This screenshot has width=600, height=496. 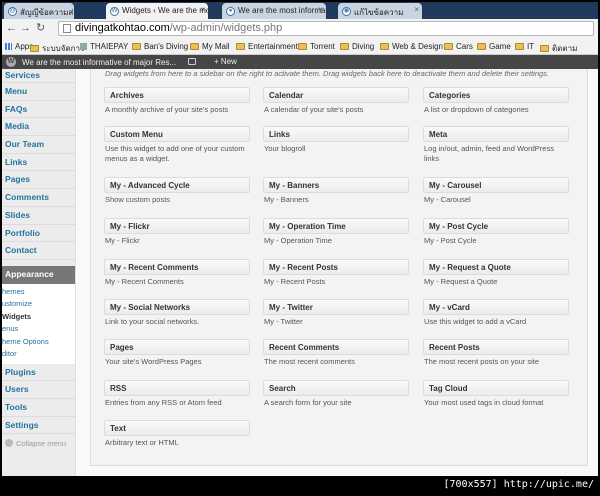 I want to click on widget-item: Text Arbitrary text or HTML, so click(x=177, y=434).